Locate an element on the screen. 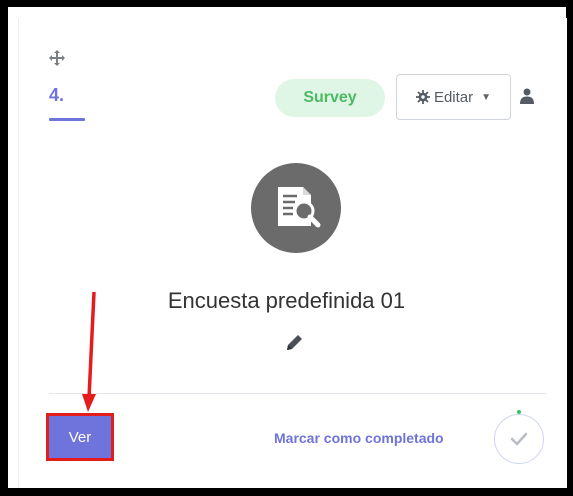 This screenshot has height=496, width=573. edit-label: Editar is located at coordinates (453, 97).